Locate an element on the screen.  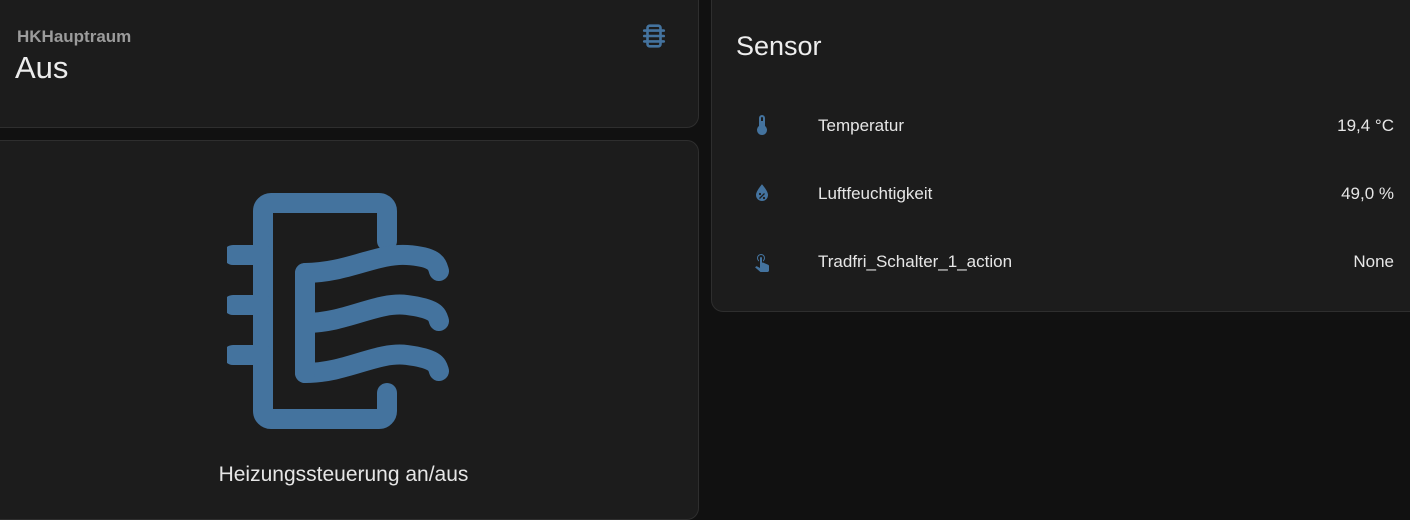
gesture-tap-icon is located at coordinates (762, 263).